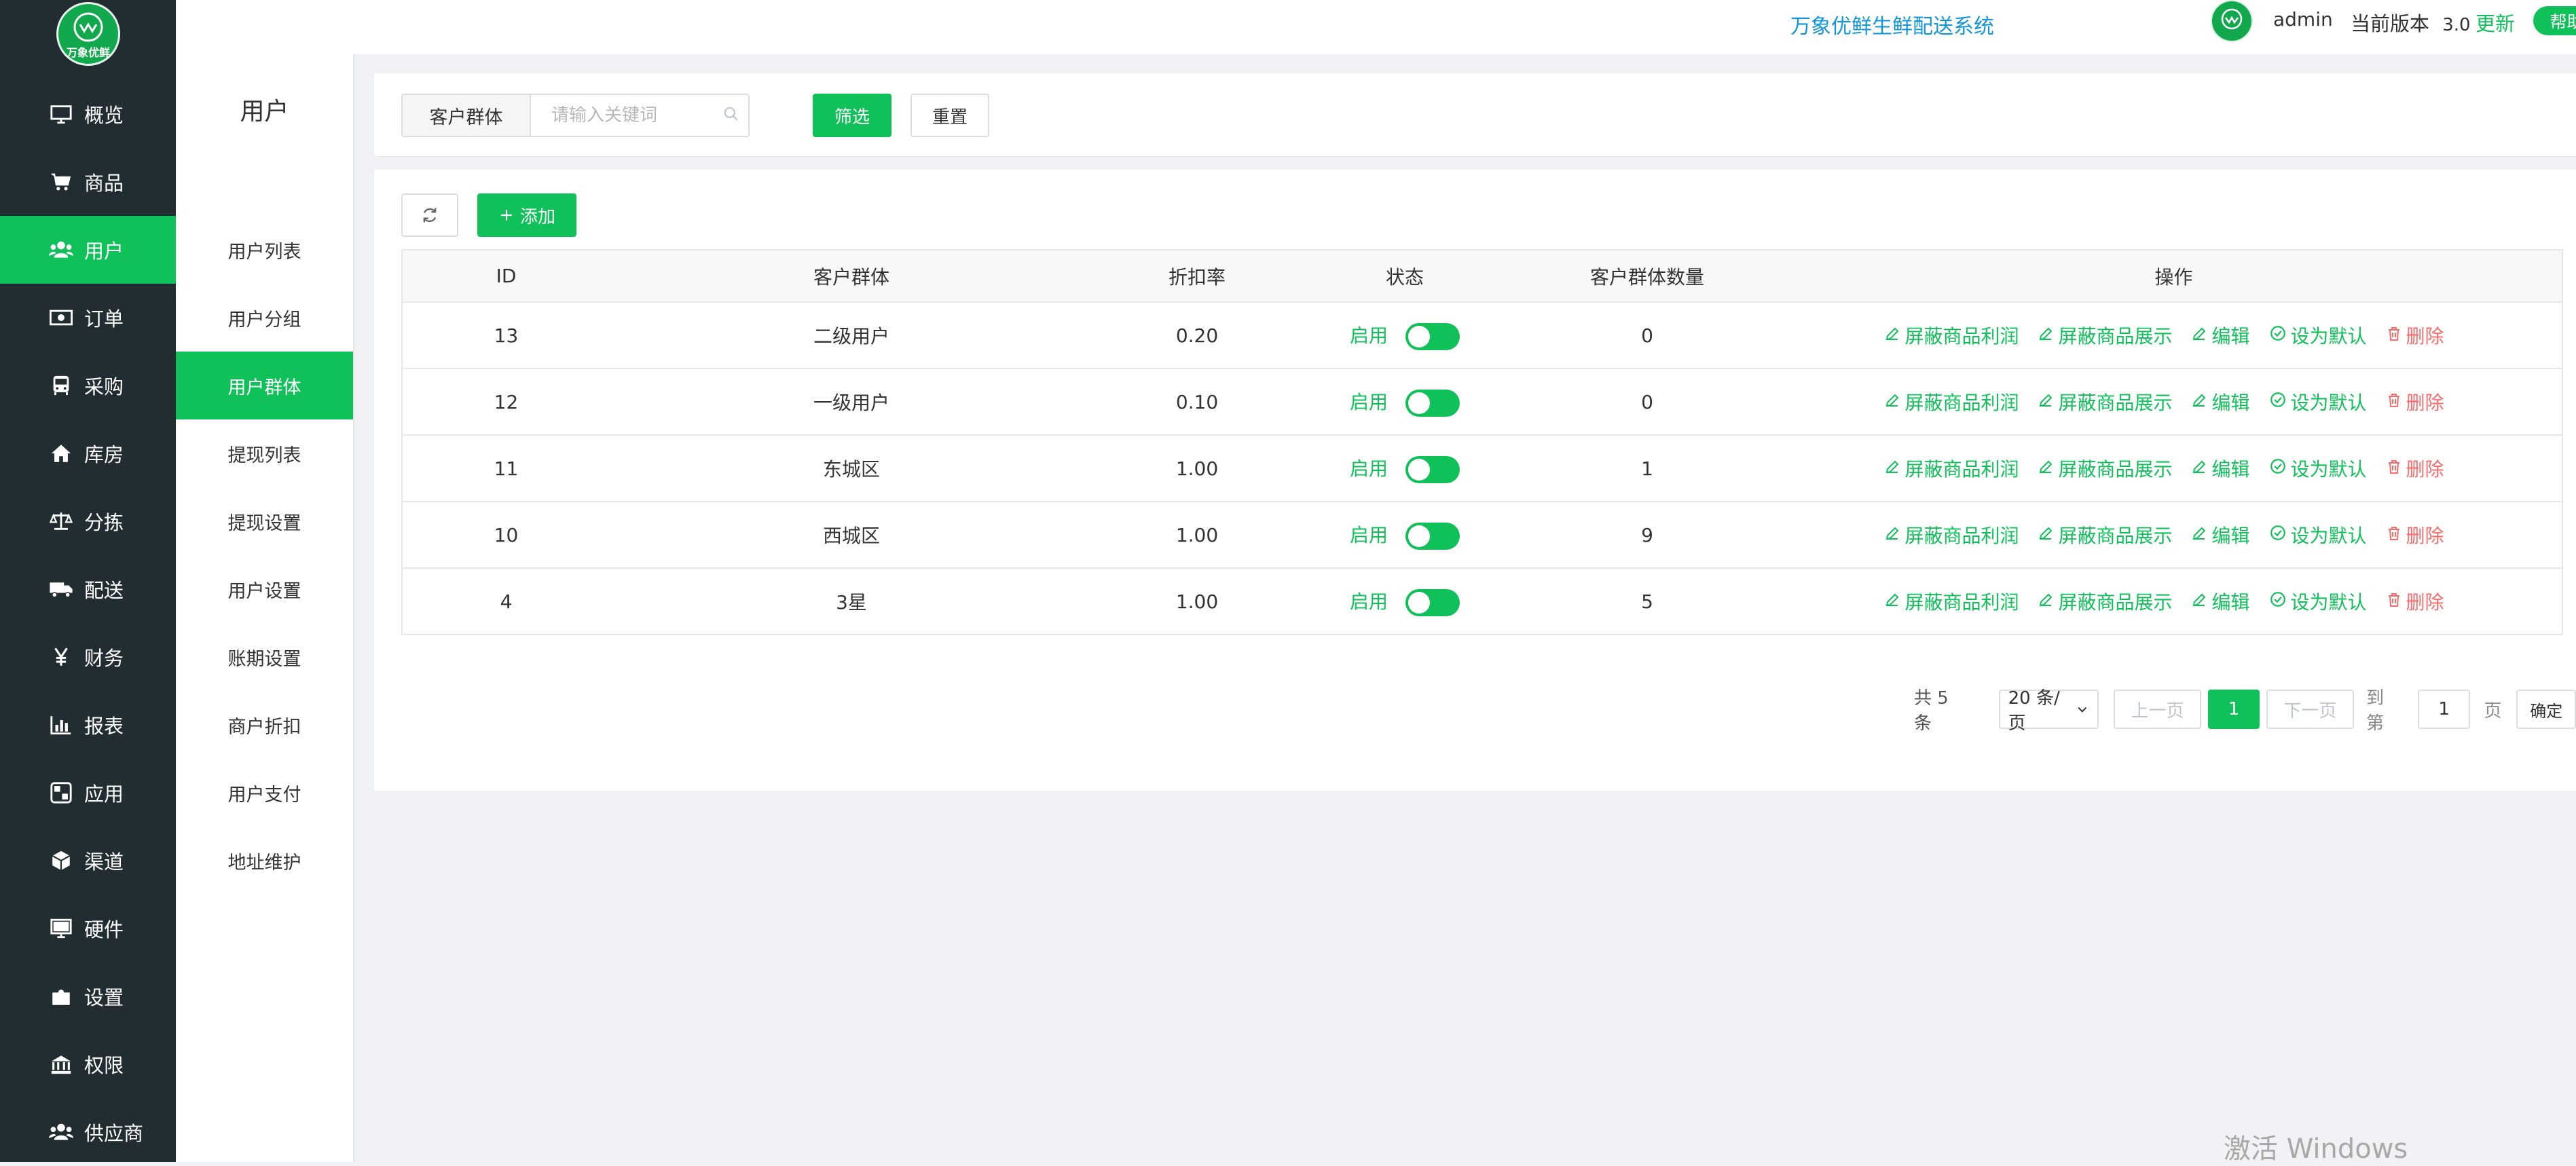  What do you see at coordinates (88, 114) in the screenshot?
I see `sidebar-item: 概览` at bounding box center [88, 114].